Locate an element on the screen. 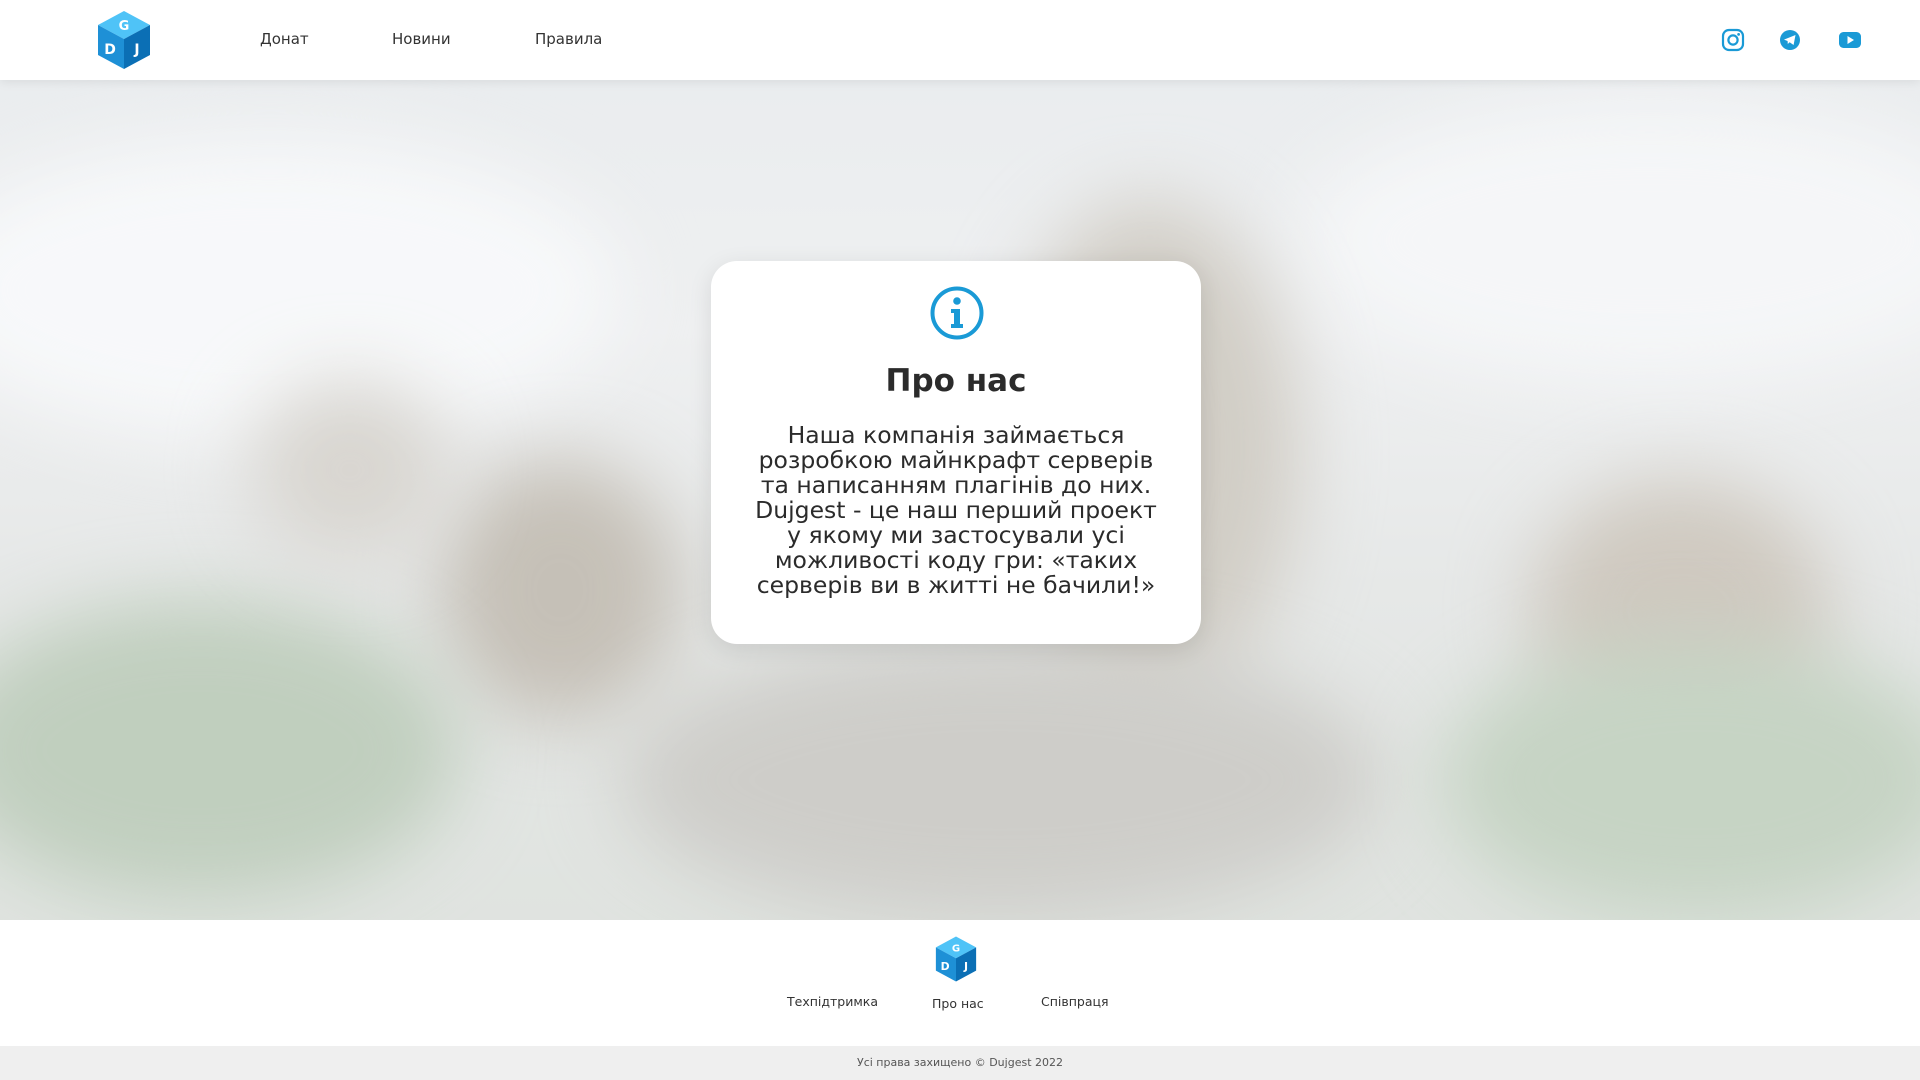 This screenshot has width=1920, height=1080. instagram-icon is located at coordinates (1733, 40).